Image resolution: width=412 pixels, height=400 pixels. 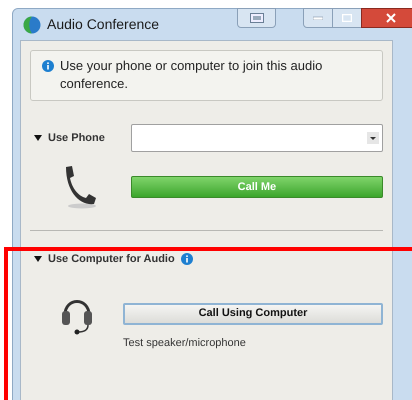 What do you see at coordinates (373, 138) in the screenshot?
I see `dropdown-caret-icon` at bounding box center [373, 138].